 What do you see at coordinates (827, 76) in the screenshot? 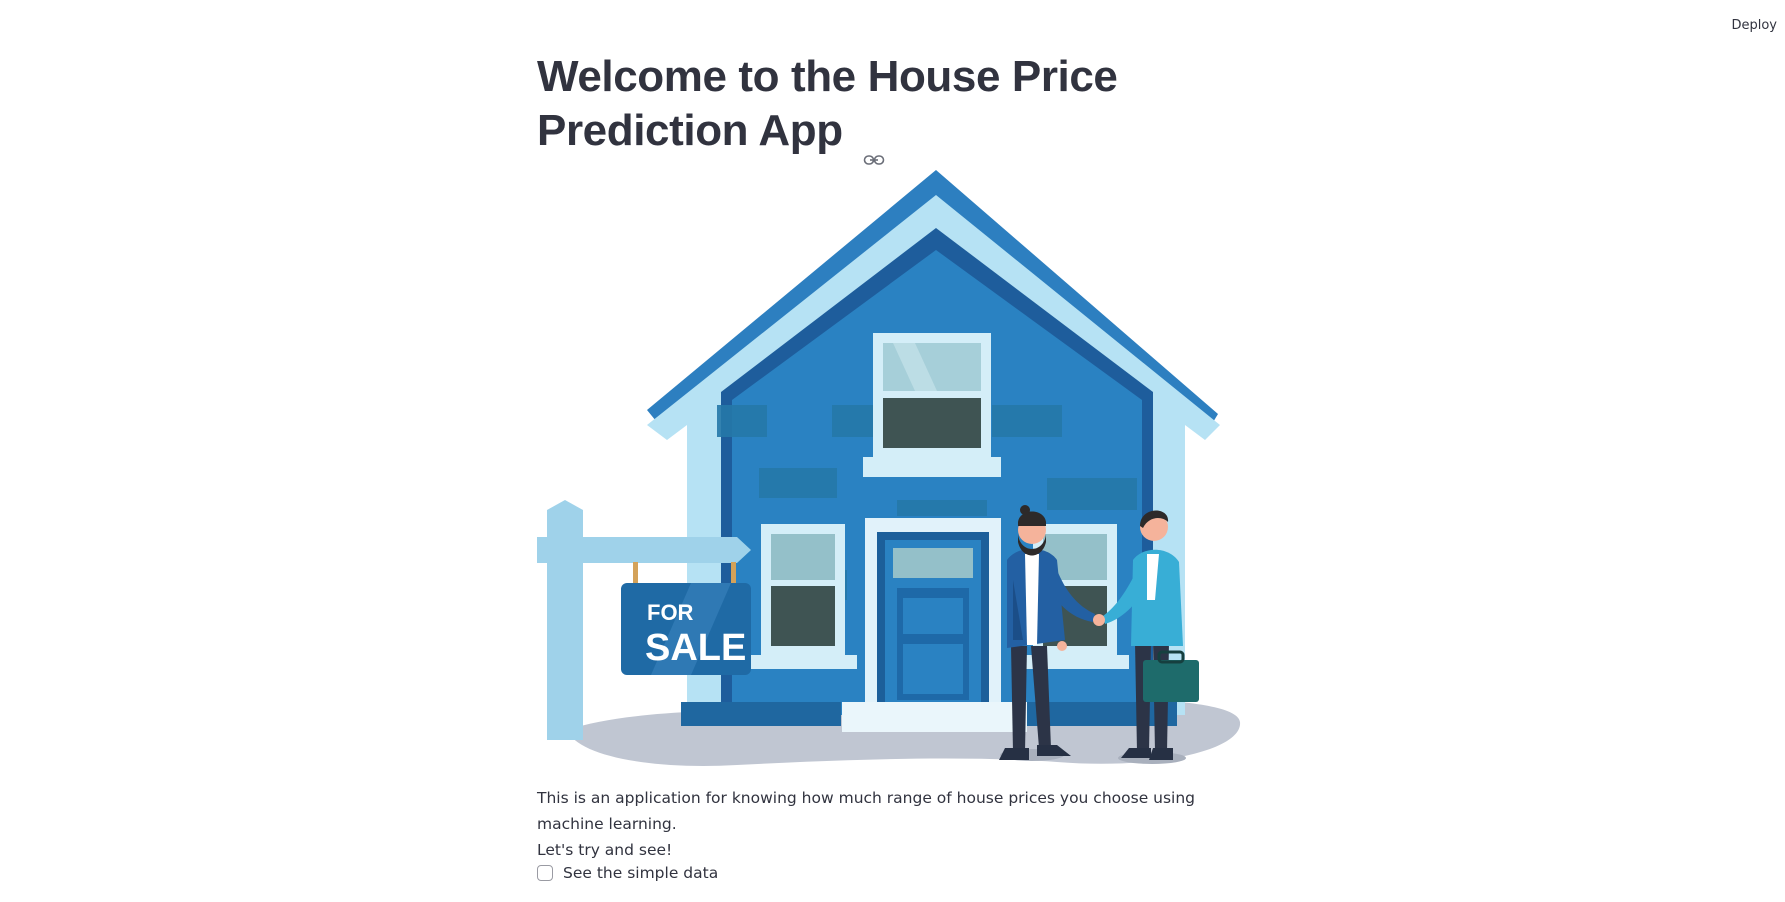
I see `title-line-1: Welcome to the House Price` at bounding box center [827, 76].